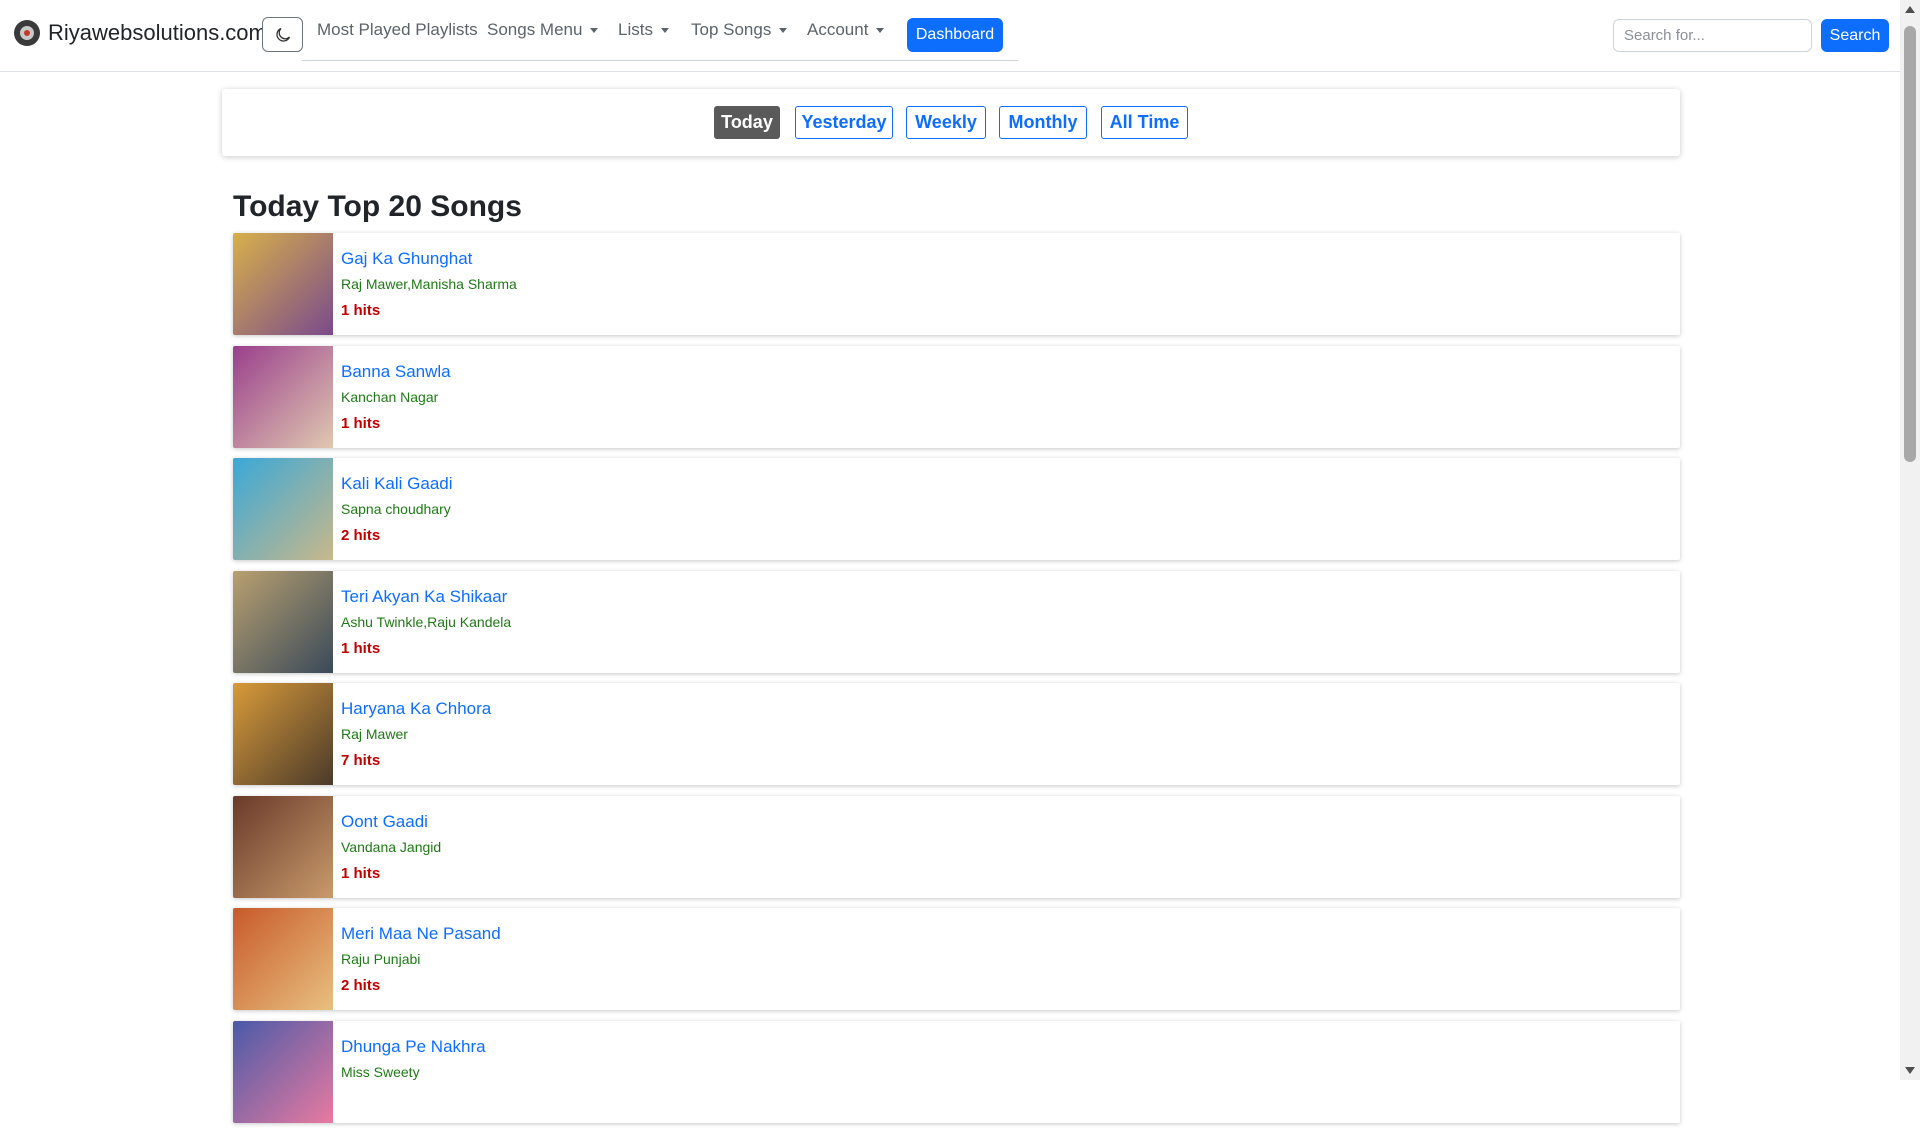 Image resolution: width=1920 pixels, height=1133 pixels. What do you see at coordinates (384, 822) in the screenshot?
I see `song-title-link: Oont Gaadi` at bounding box center [384, 822].